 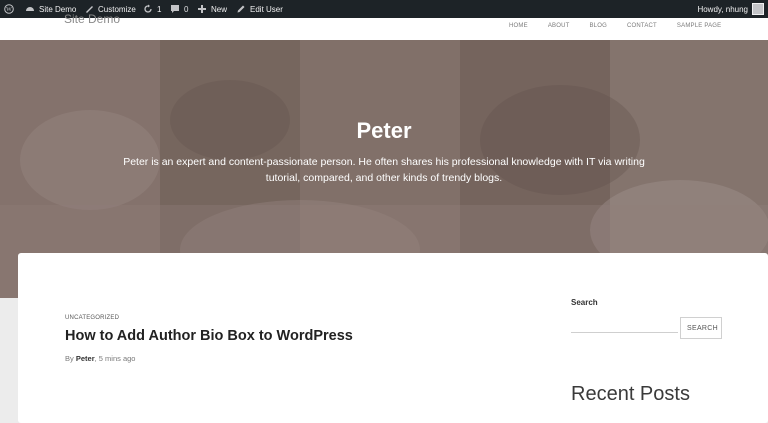 What do you see at coordinates (266, 9) in the screenshot?
I see `admin-edit-user-label: Edit User` at bounding box center [266, 9].